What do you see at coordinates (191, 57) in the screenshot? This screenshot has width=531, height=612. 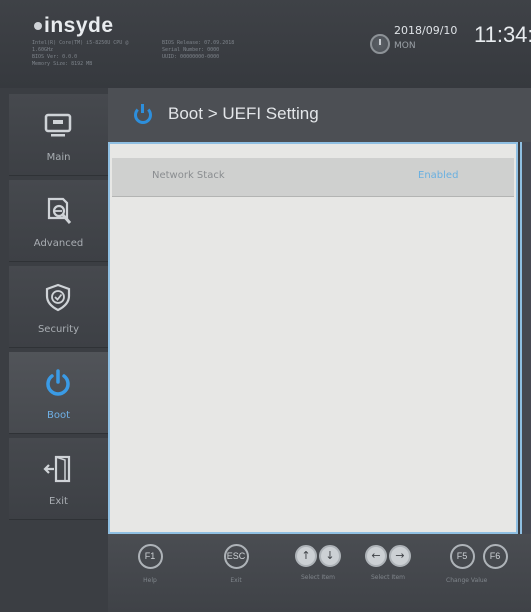 I see `system-info-line: UUID: 00000000-0000` at bounding box center [191, 57].